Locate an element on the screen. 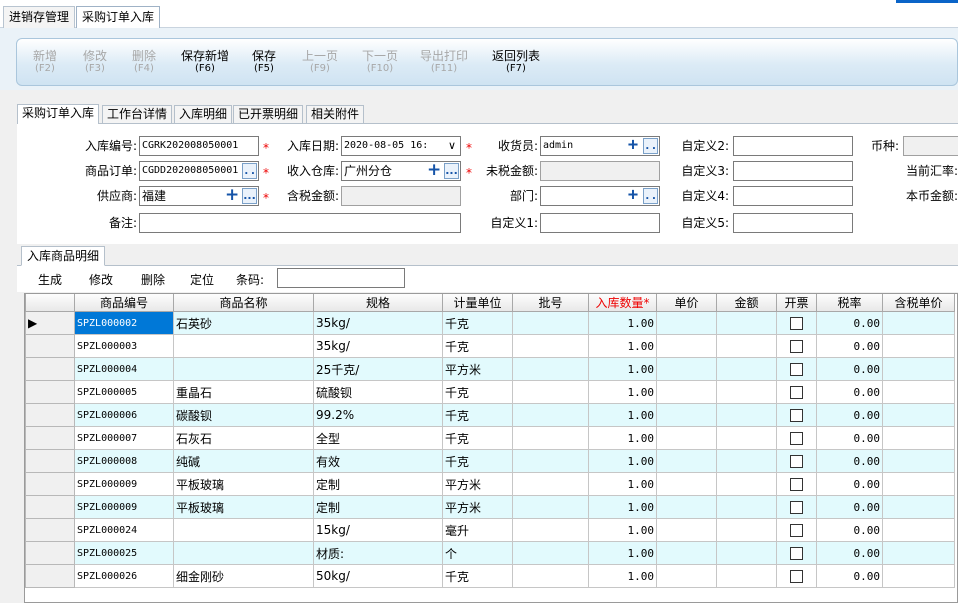  row-header: ▶ is located at coordinates (50, 323).